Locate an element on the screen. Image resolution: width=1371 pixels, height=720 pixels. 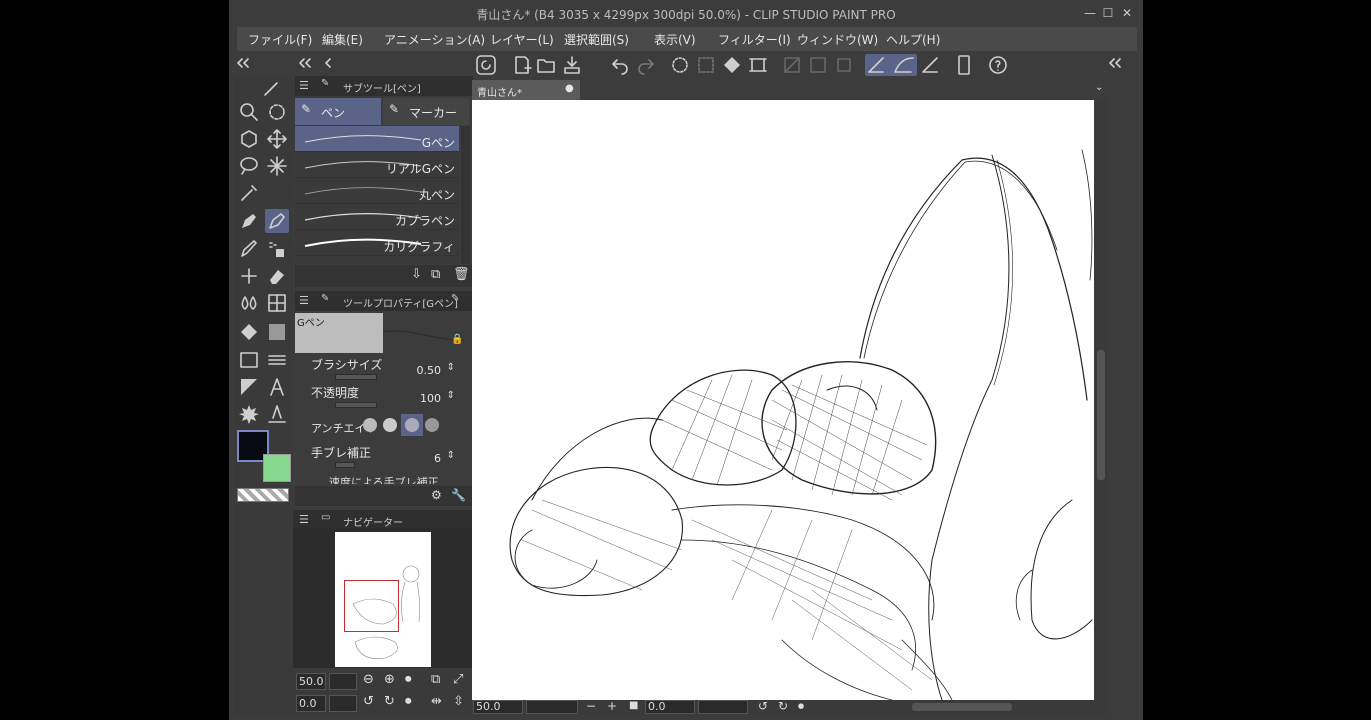
canvas-zoom-field: 50.0 is located at coordinates (498, 707).